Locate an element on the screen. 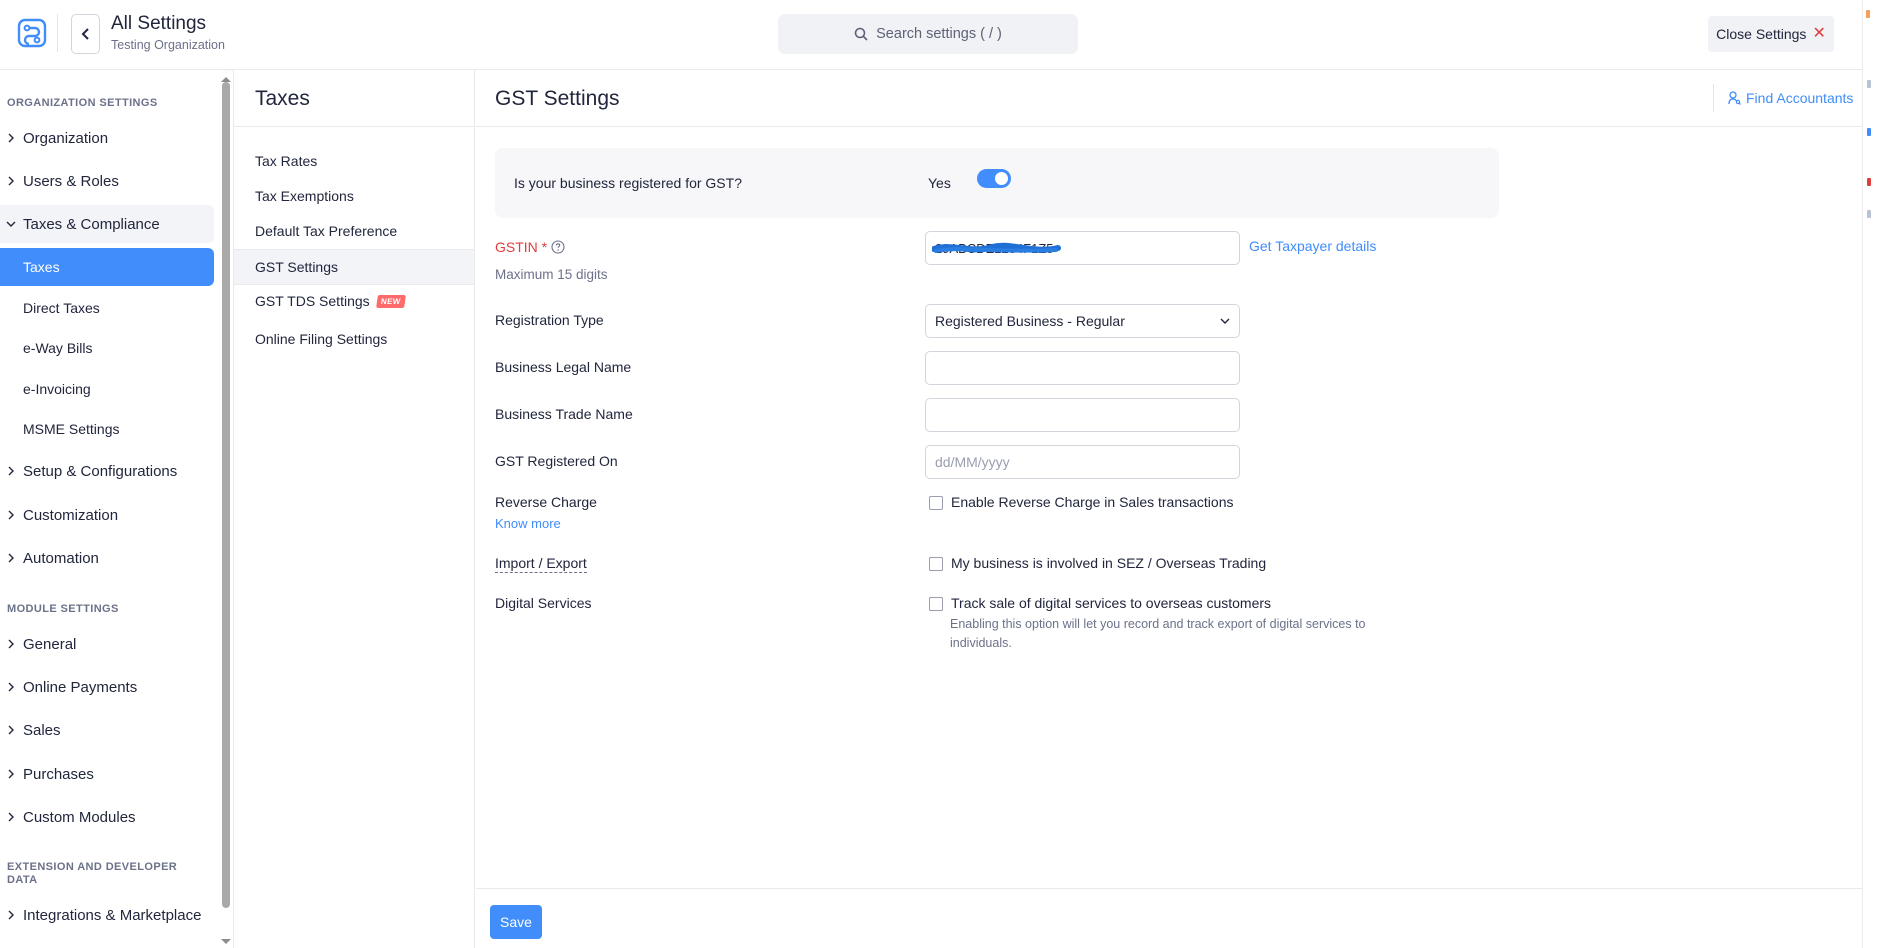  registration-type-label: Registration Type is located at coordinates (549, 320).